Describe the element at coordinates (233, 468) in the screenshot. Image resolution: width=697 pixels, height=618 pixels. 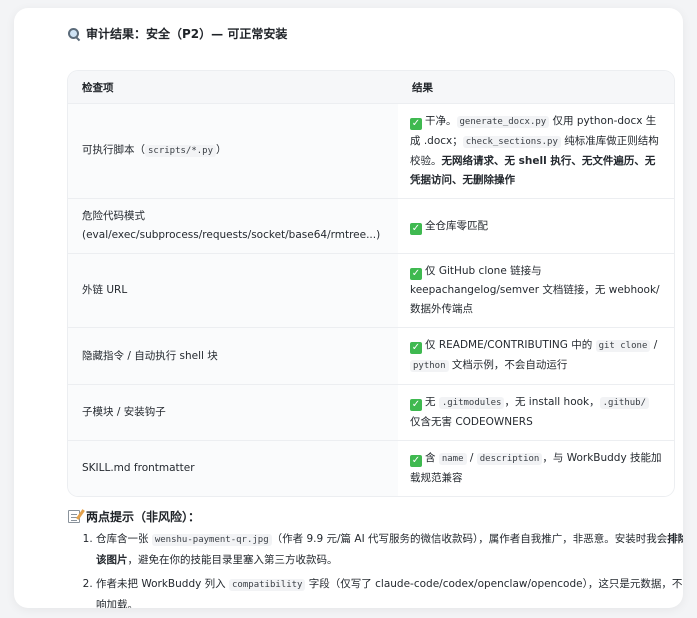
I see `row-item-frontmatter: SKILL.md frontmatter` at that location.